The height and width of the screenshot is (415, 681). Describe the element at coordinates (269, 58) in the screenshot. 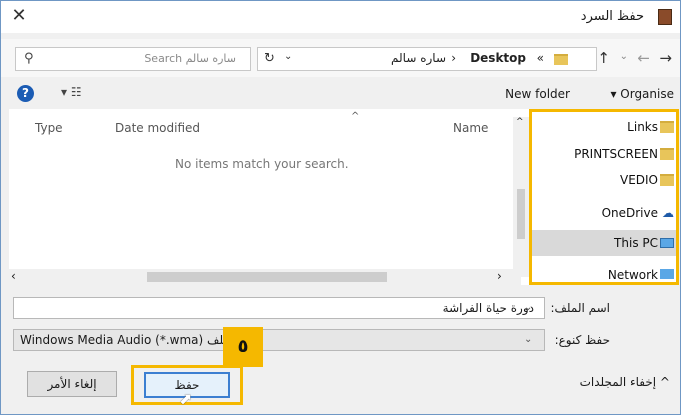

I see `refresh-icon: ↻` at that location.